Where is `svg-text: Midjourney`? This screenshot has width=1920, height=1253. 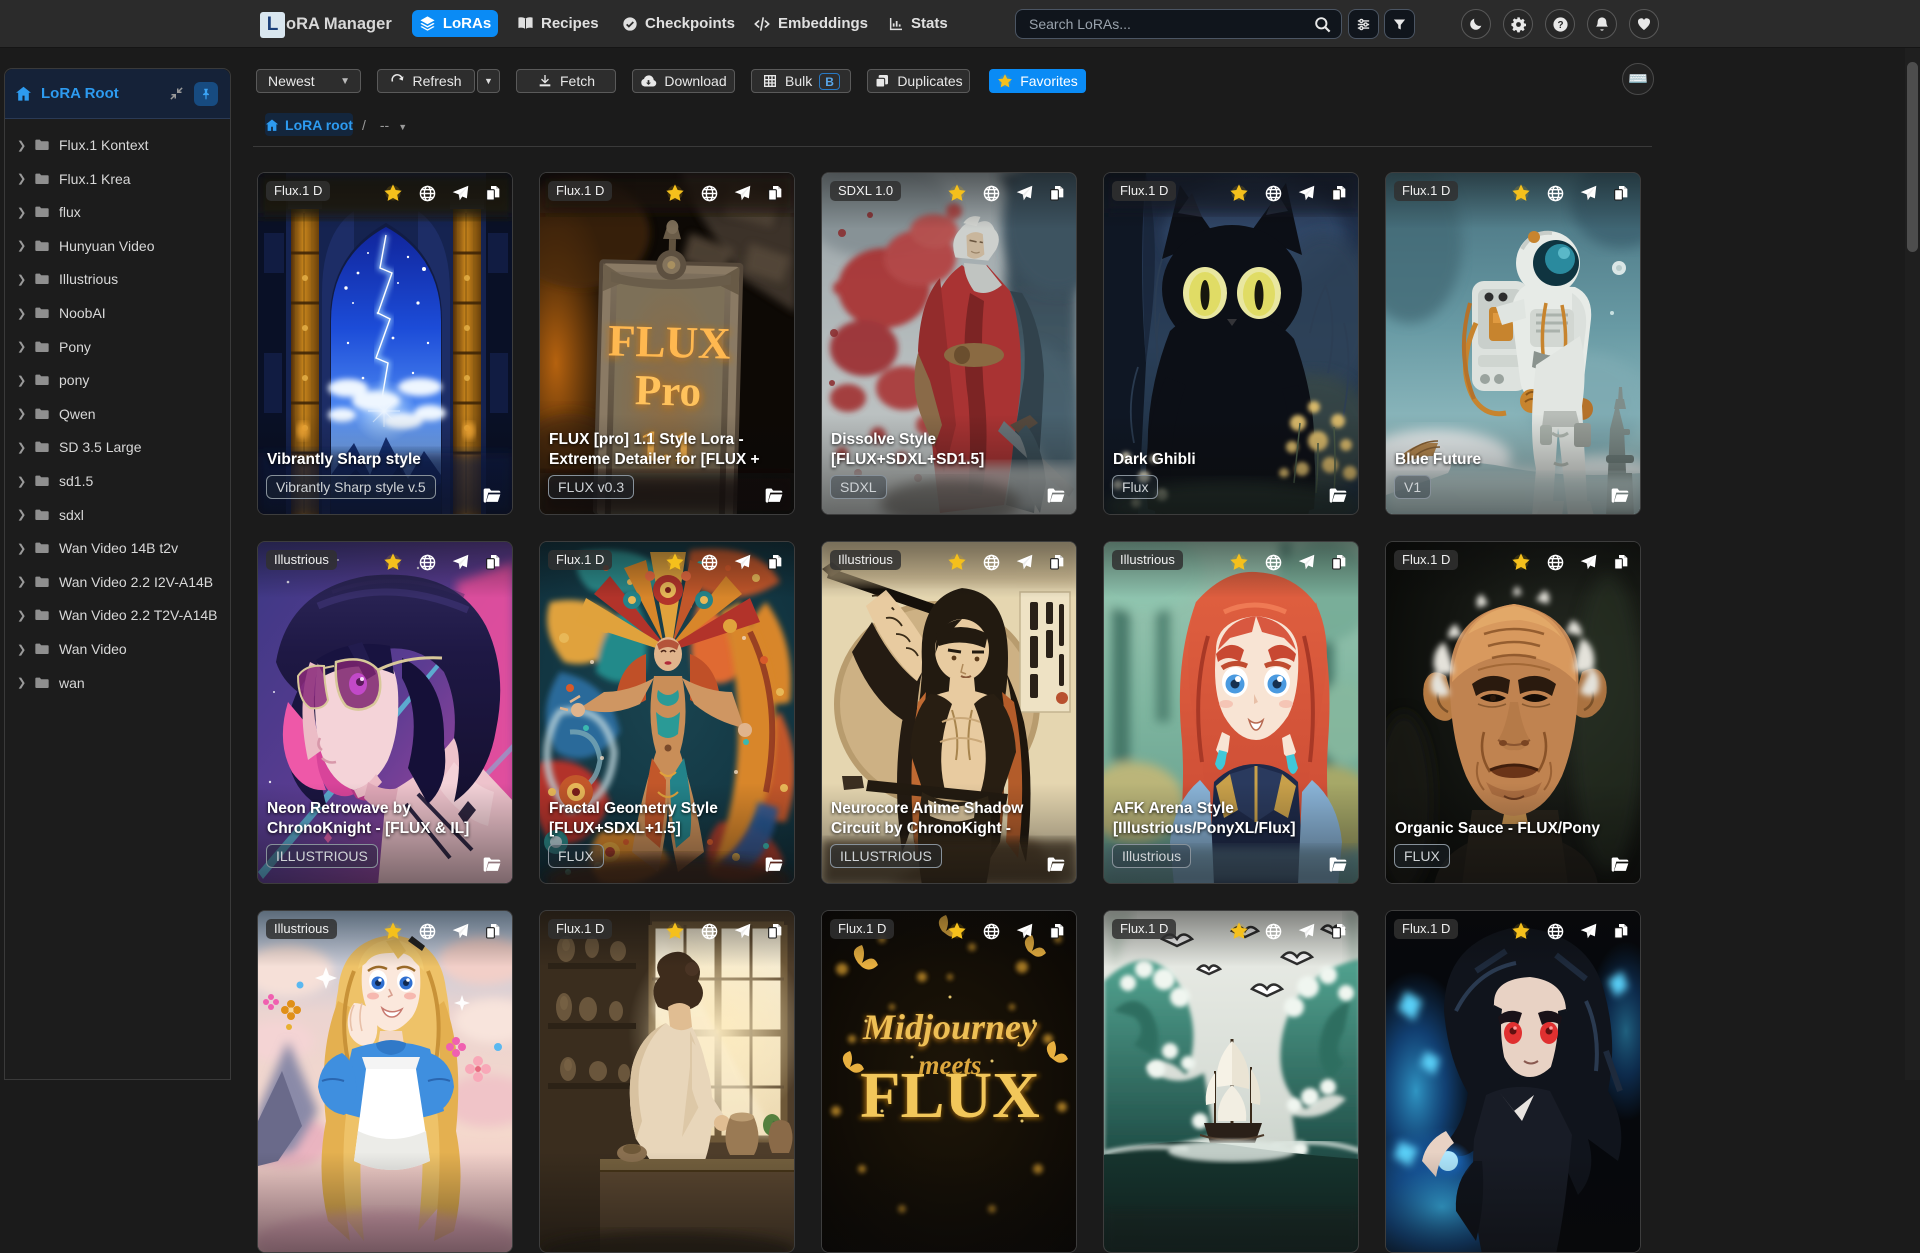 svg-text: Midjourney is located at coordinates (950, 1027).